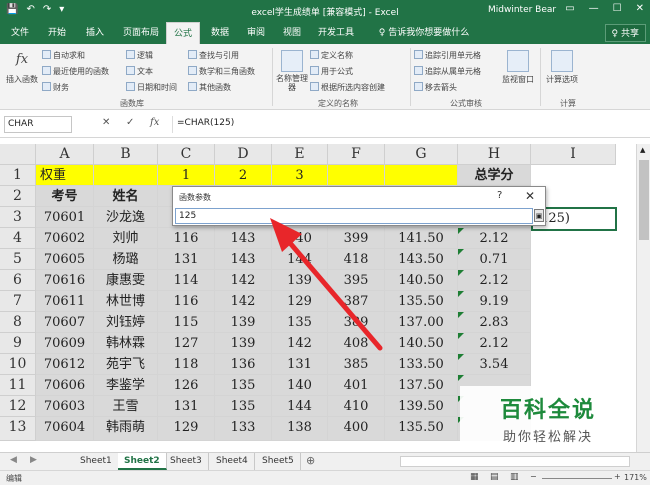 The height and width of the screenshot is (485, 650). Describe the element at coordinates (186, 461) in the screenshot. I see `sheet-tab-sheet3: Sheet3` at that location.